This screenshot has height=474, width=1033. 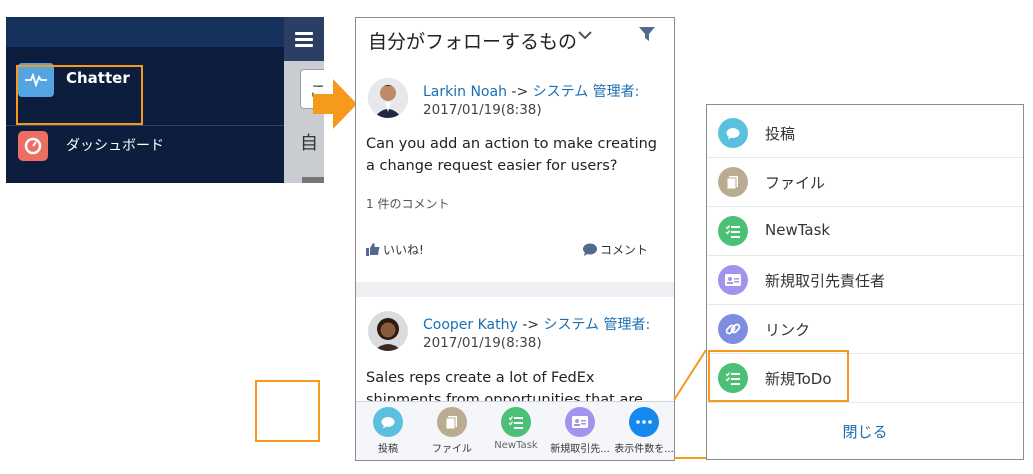 I want to click on like-label: いいね!, so click(x=403, y=250).